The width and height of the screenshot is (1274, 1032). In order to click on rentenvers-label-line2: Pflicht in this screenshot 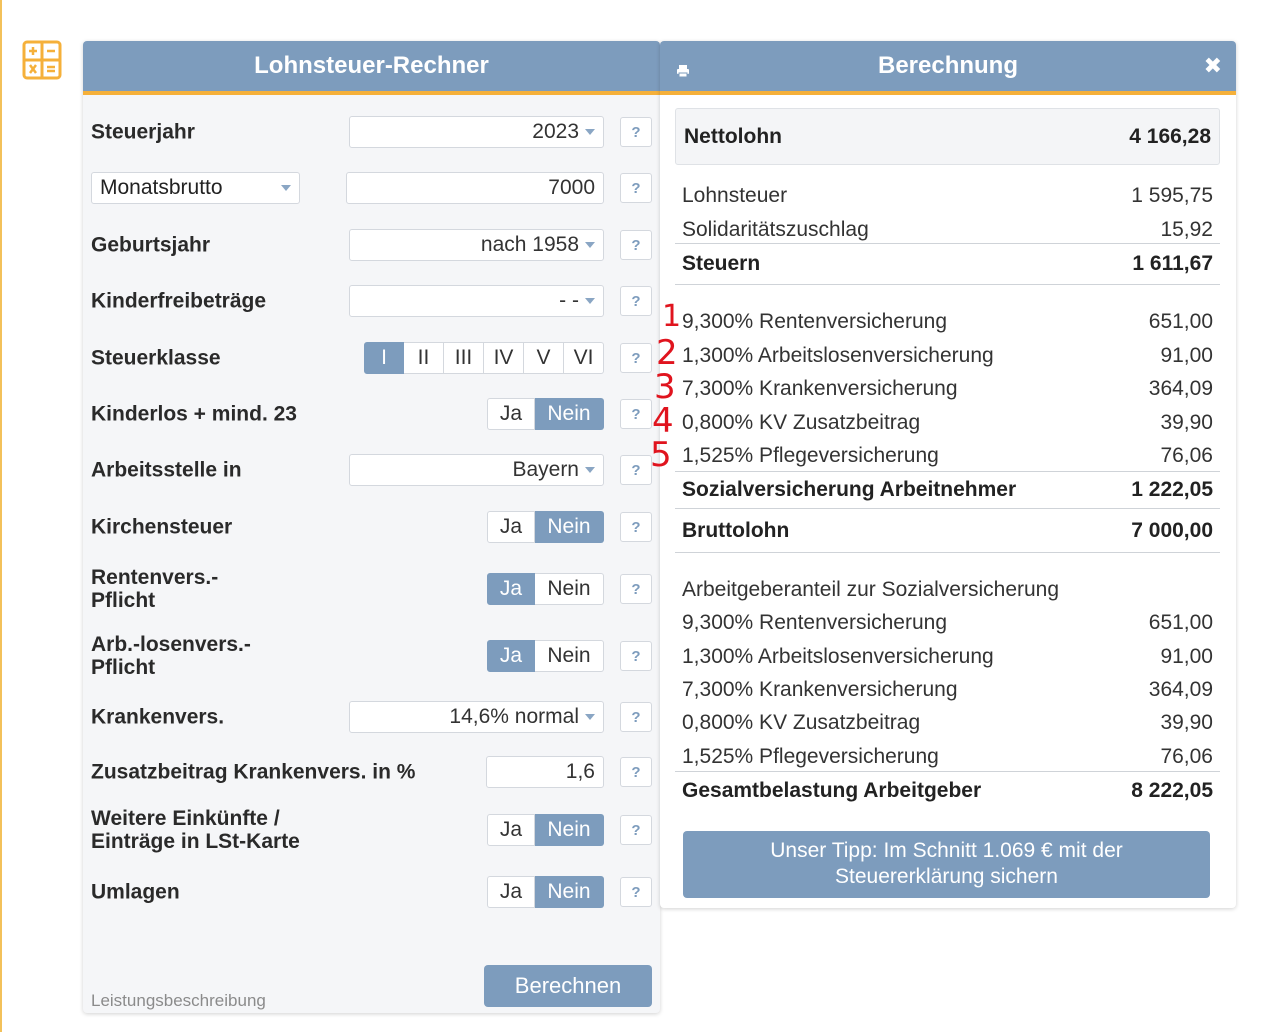, I will do `click(123, 600)`.